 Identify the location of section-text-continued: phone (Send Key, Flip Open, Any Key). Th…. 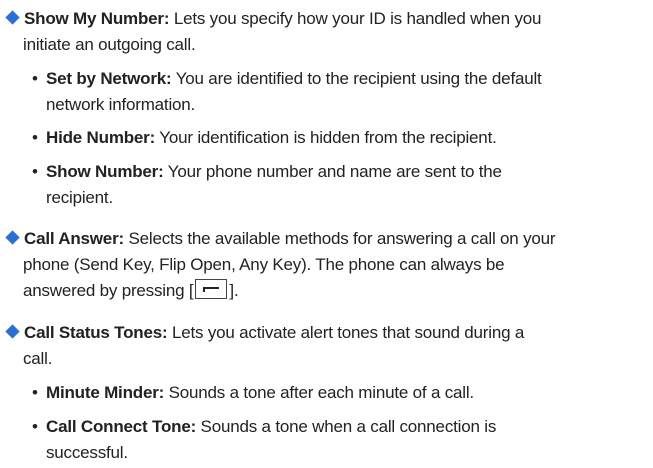
(264, 264).